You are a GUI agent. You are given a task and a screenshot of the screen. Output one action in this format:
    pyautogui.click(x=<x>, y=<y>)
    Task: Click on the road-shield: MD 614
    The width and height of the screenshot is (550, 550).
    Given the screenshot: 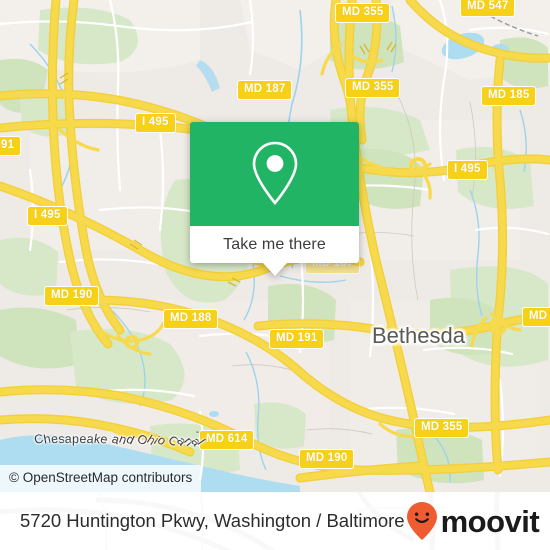 What is the action you would take?
    pyautogui.click(x=227, y=440)
    